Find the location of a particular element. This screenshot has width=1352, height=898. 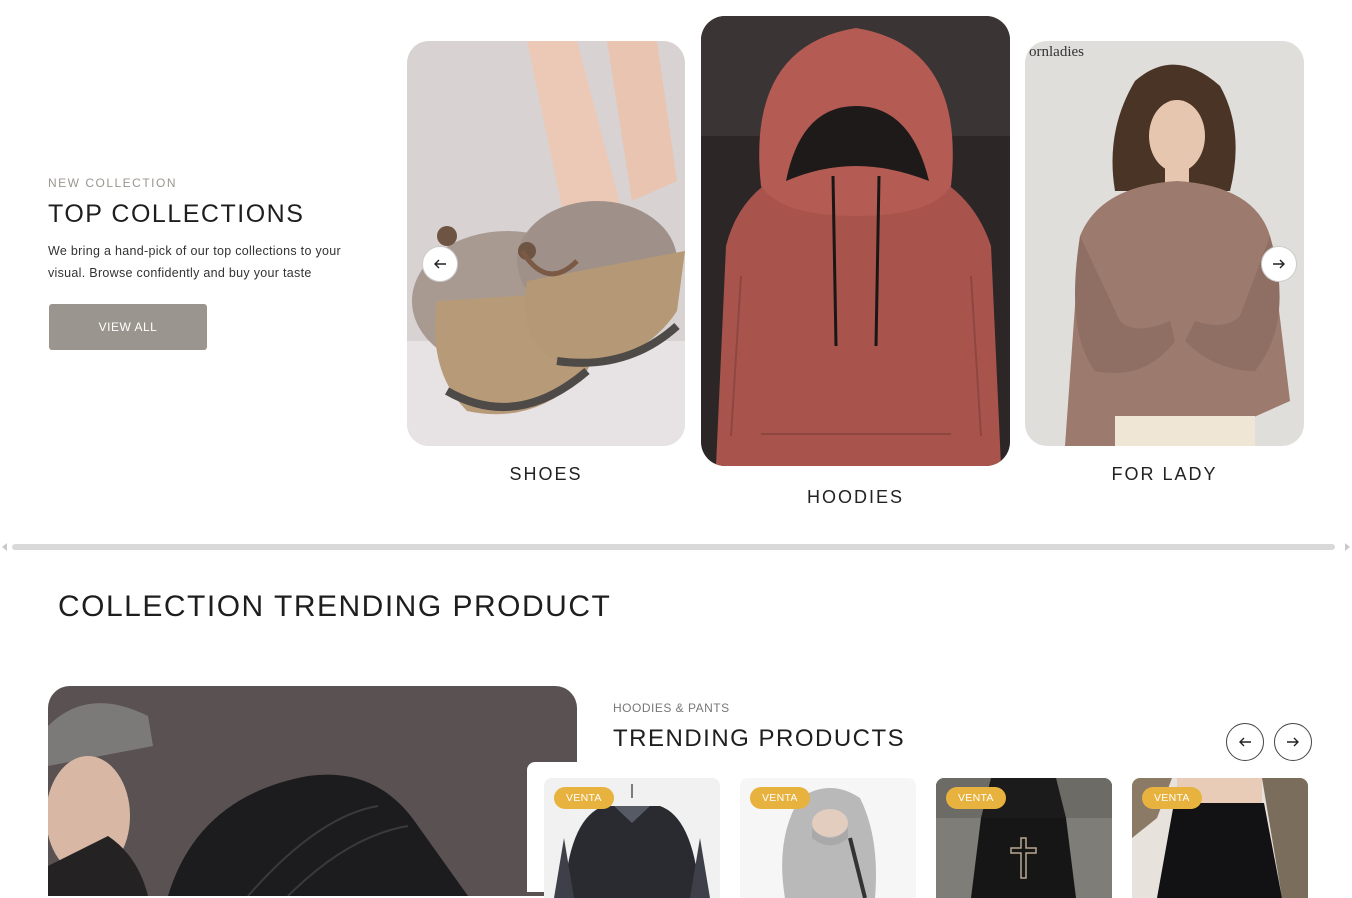

for-lady-image is located at coordinates (1164, 243).